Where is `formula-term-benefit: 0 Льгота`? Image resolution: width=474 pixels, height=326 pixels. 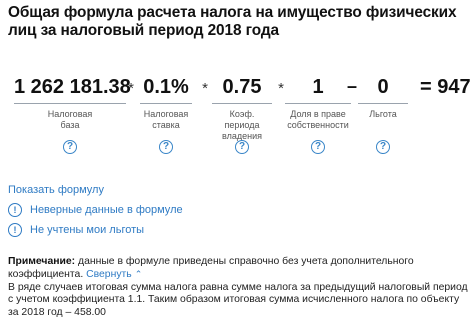
formula-term-benefit: 0 Льгота is located at coordinates (383, 96).